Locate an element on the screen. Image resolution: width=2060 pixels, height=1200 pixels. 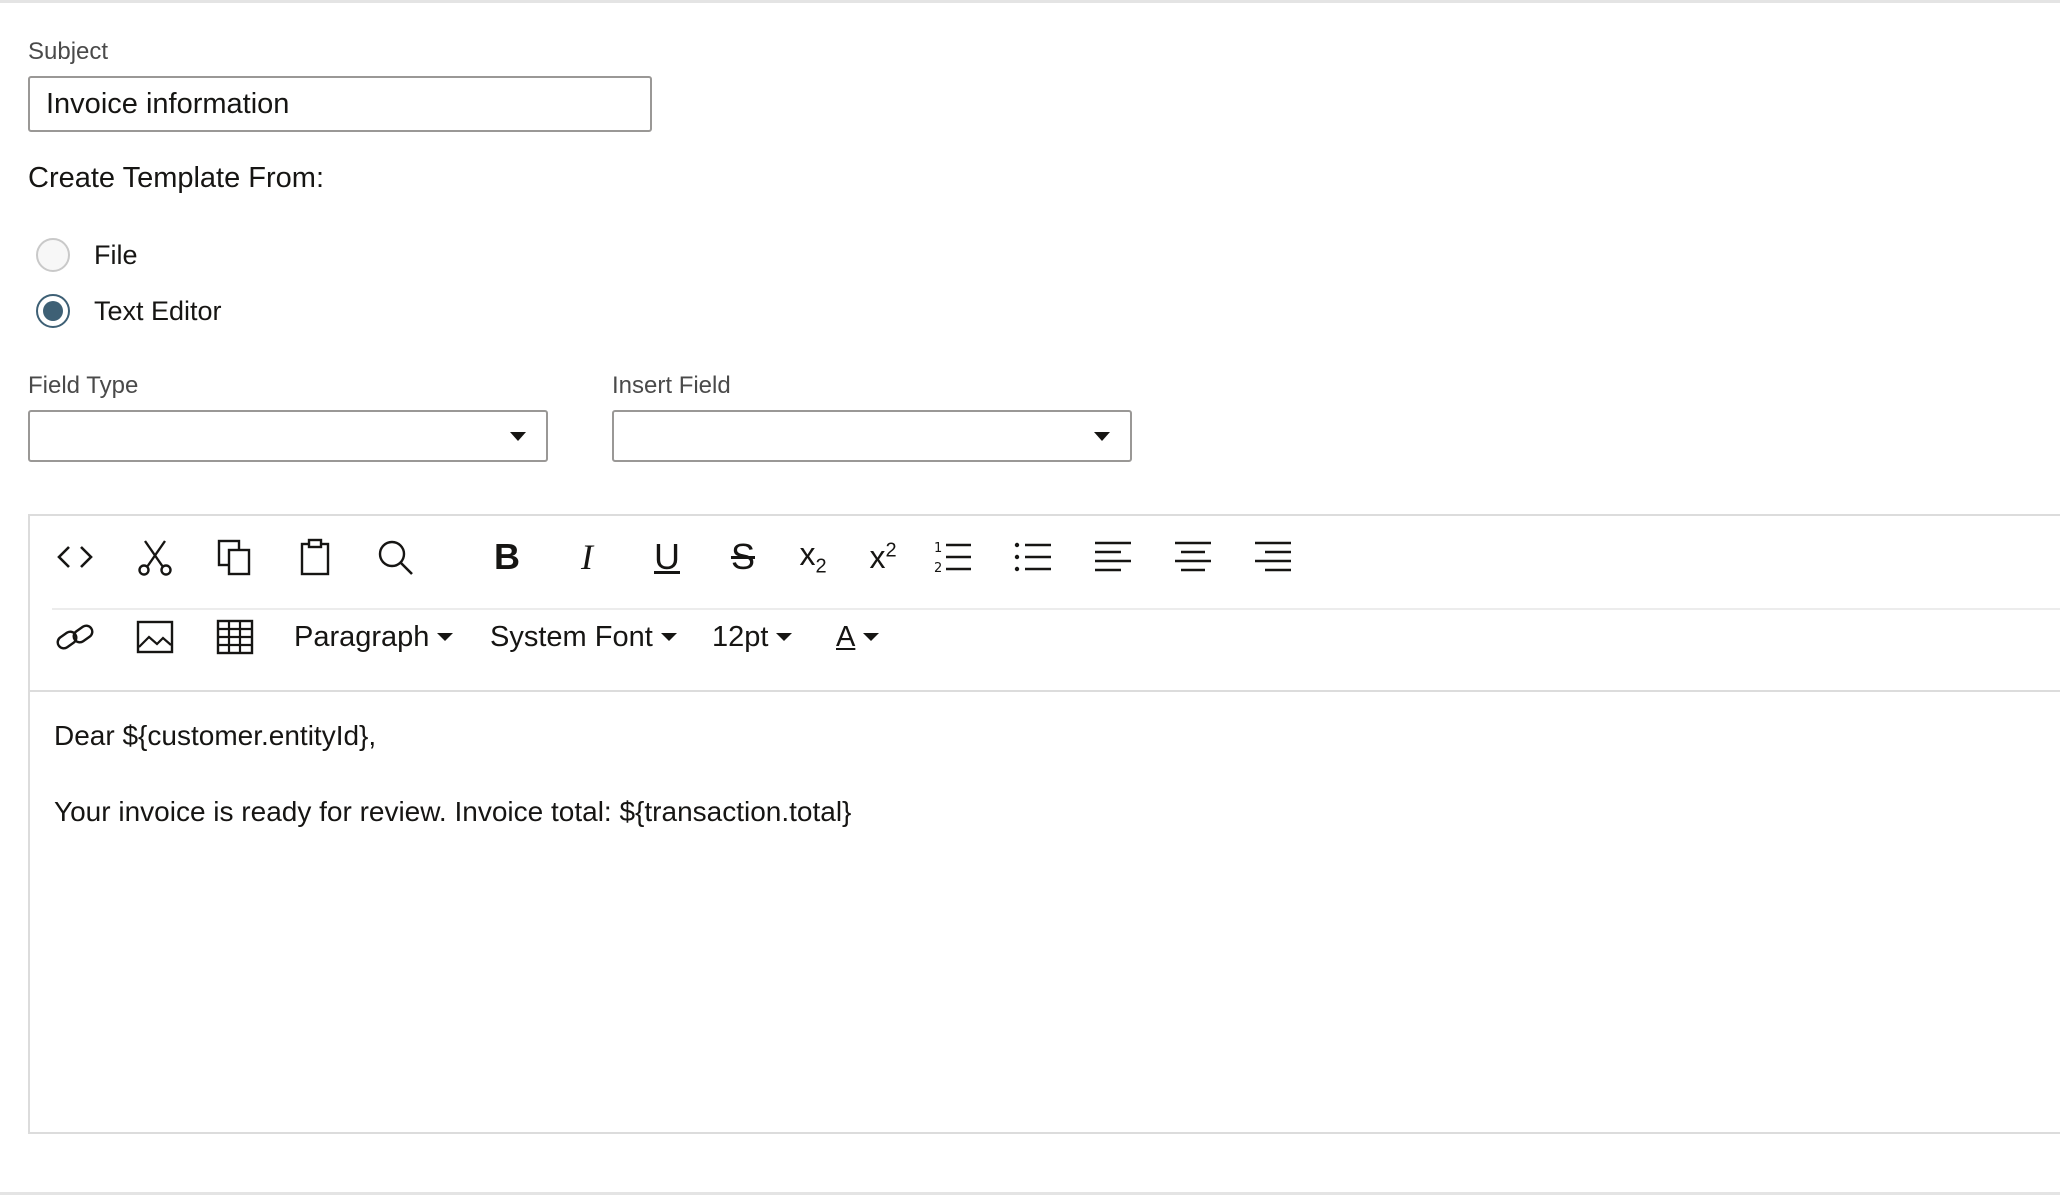
align-left-icon is located at coordinates (1113, 556).